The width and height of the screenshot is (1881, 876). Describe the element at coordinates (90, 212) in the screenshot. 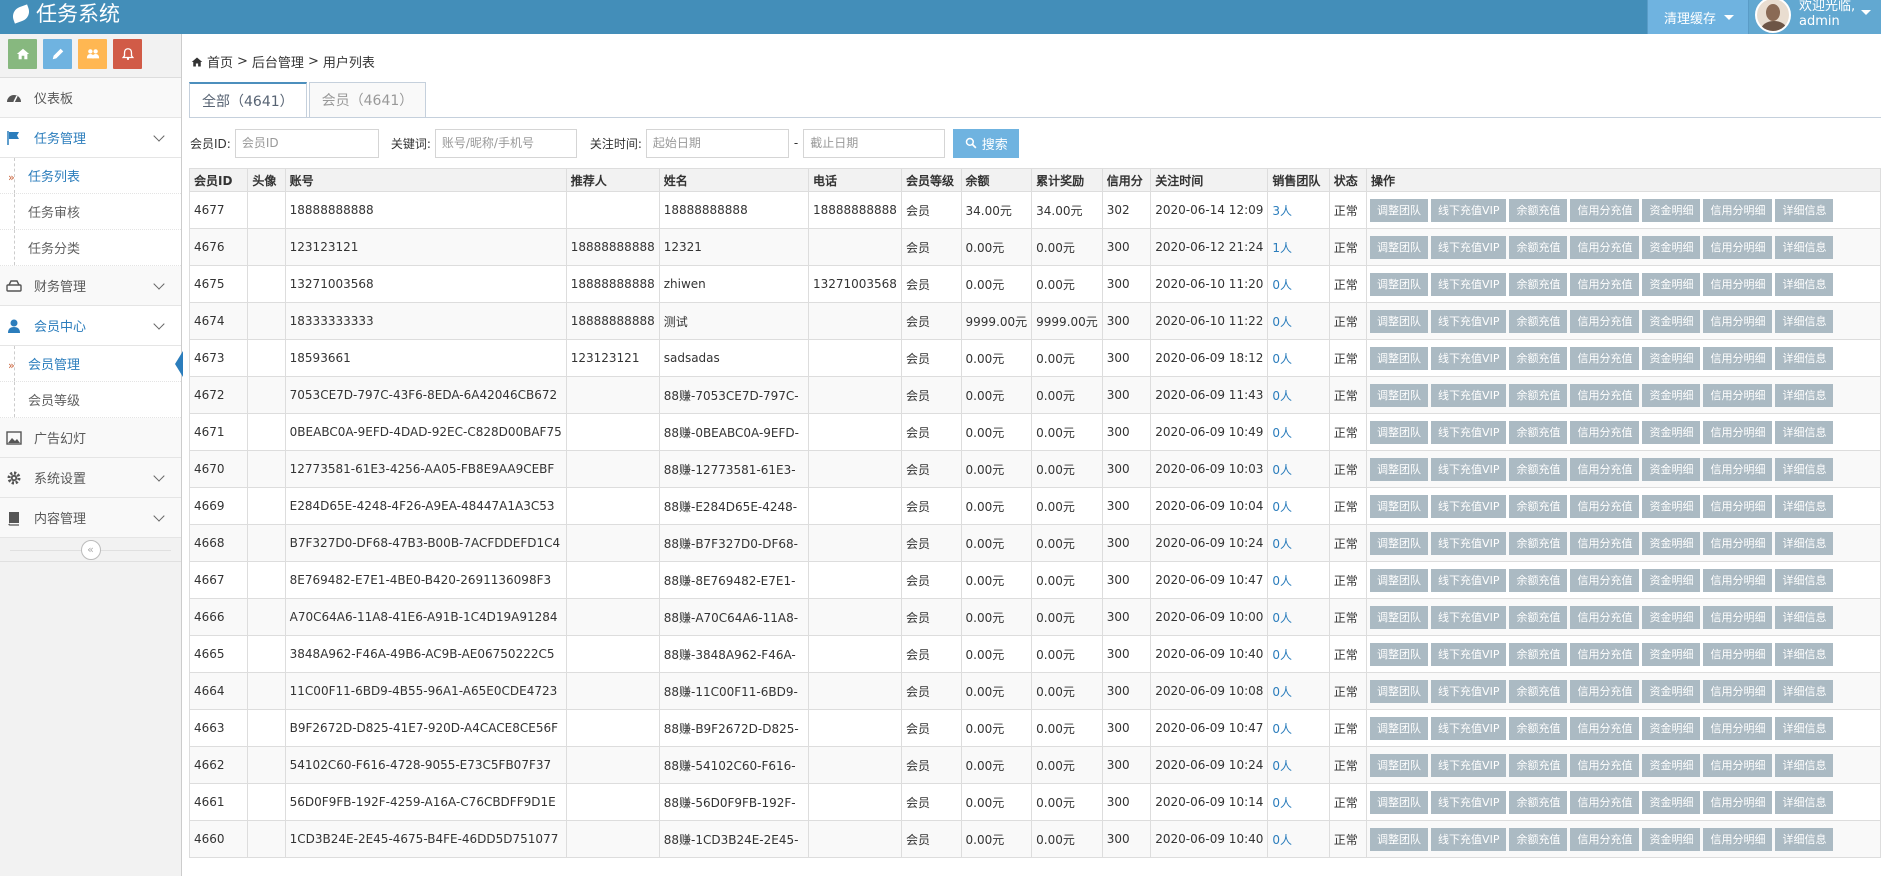

I see `sidebar-subitem-task-review: 任务审核` at that location.